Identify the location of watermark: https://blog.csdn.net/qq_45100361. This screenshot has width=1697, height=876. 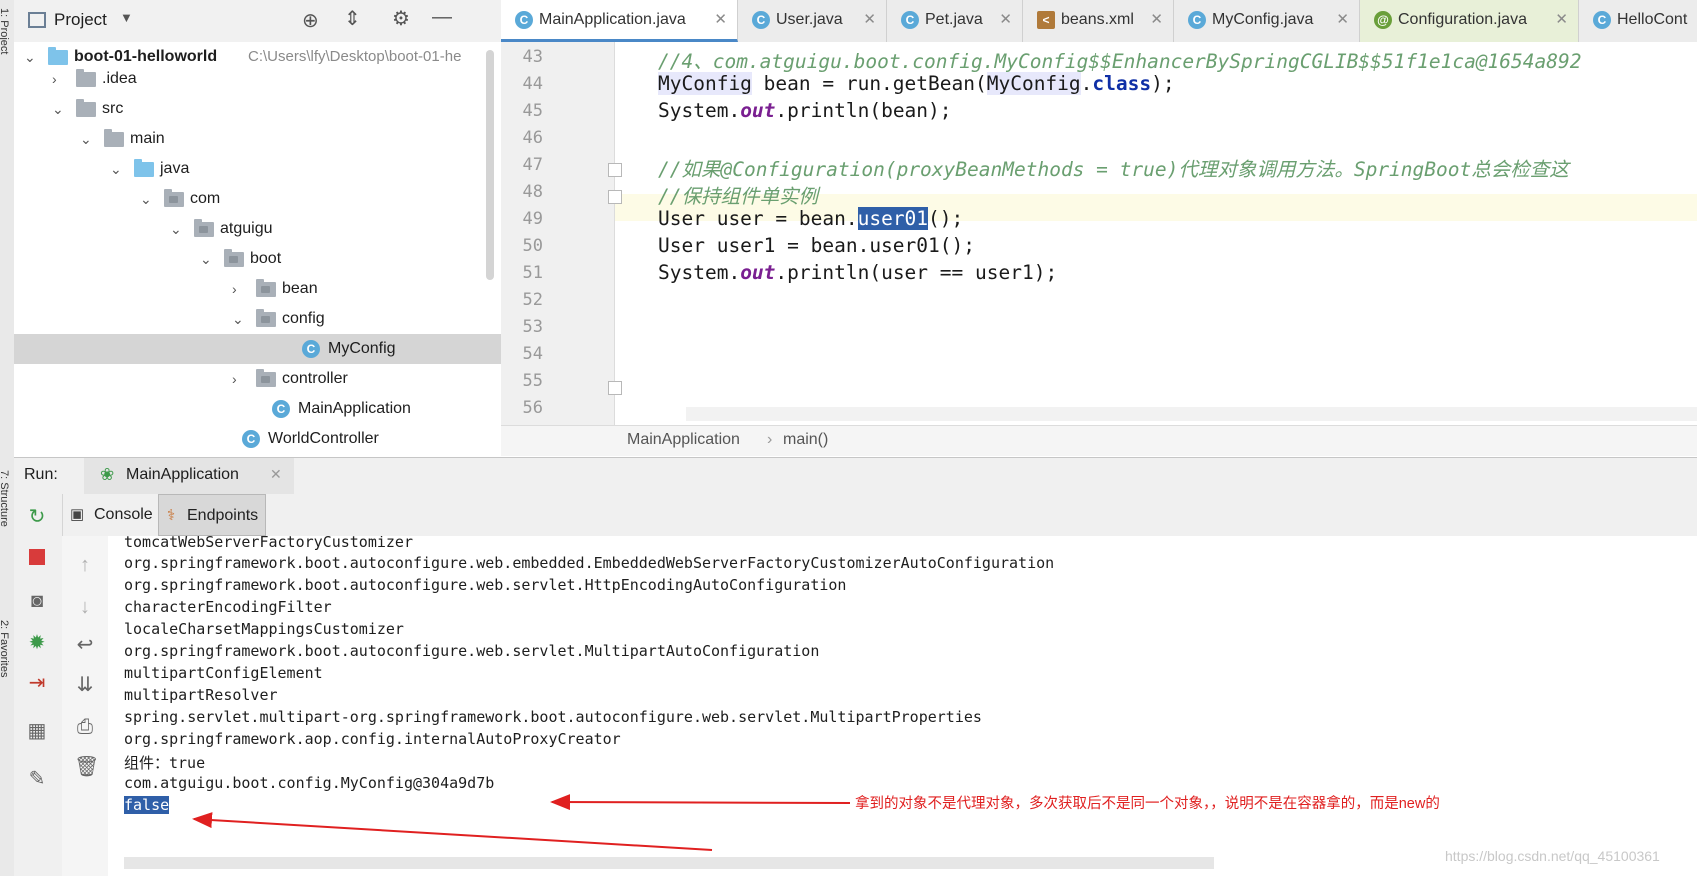
(1552, 856).